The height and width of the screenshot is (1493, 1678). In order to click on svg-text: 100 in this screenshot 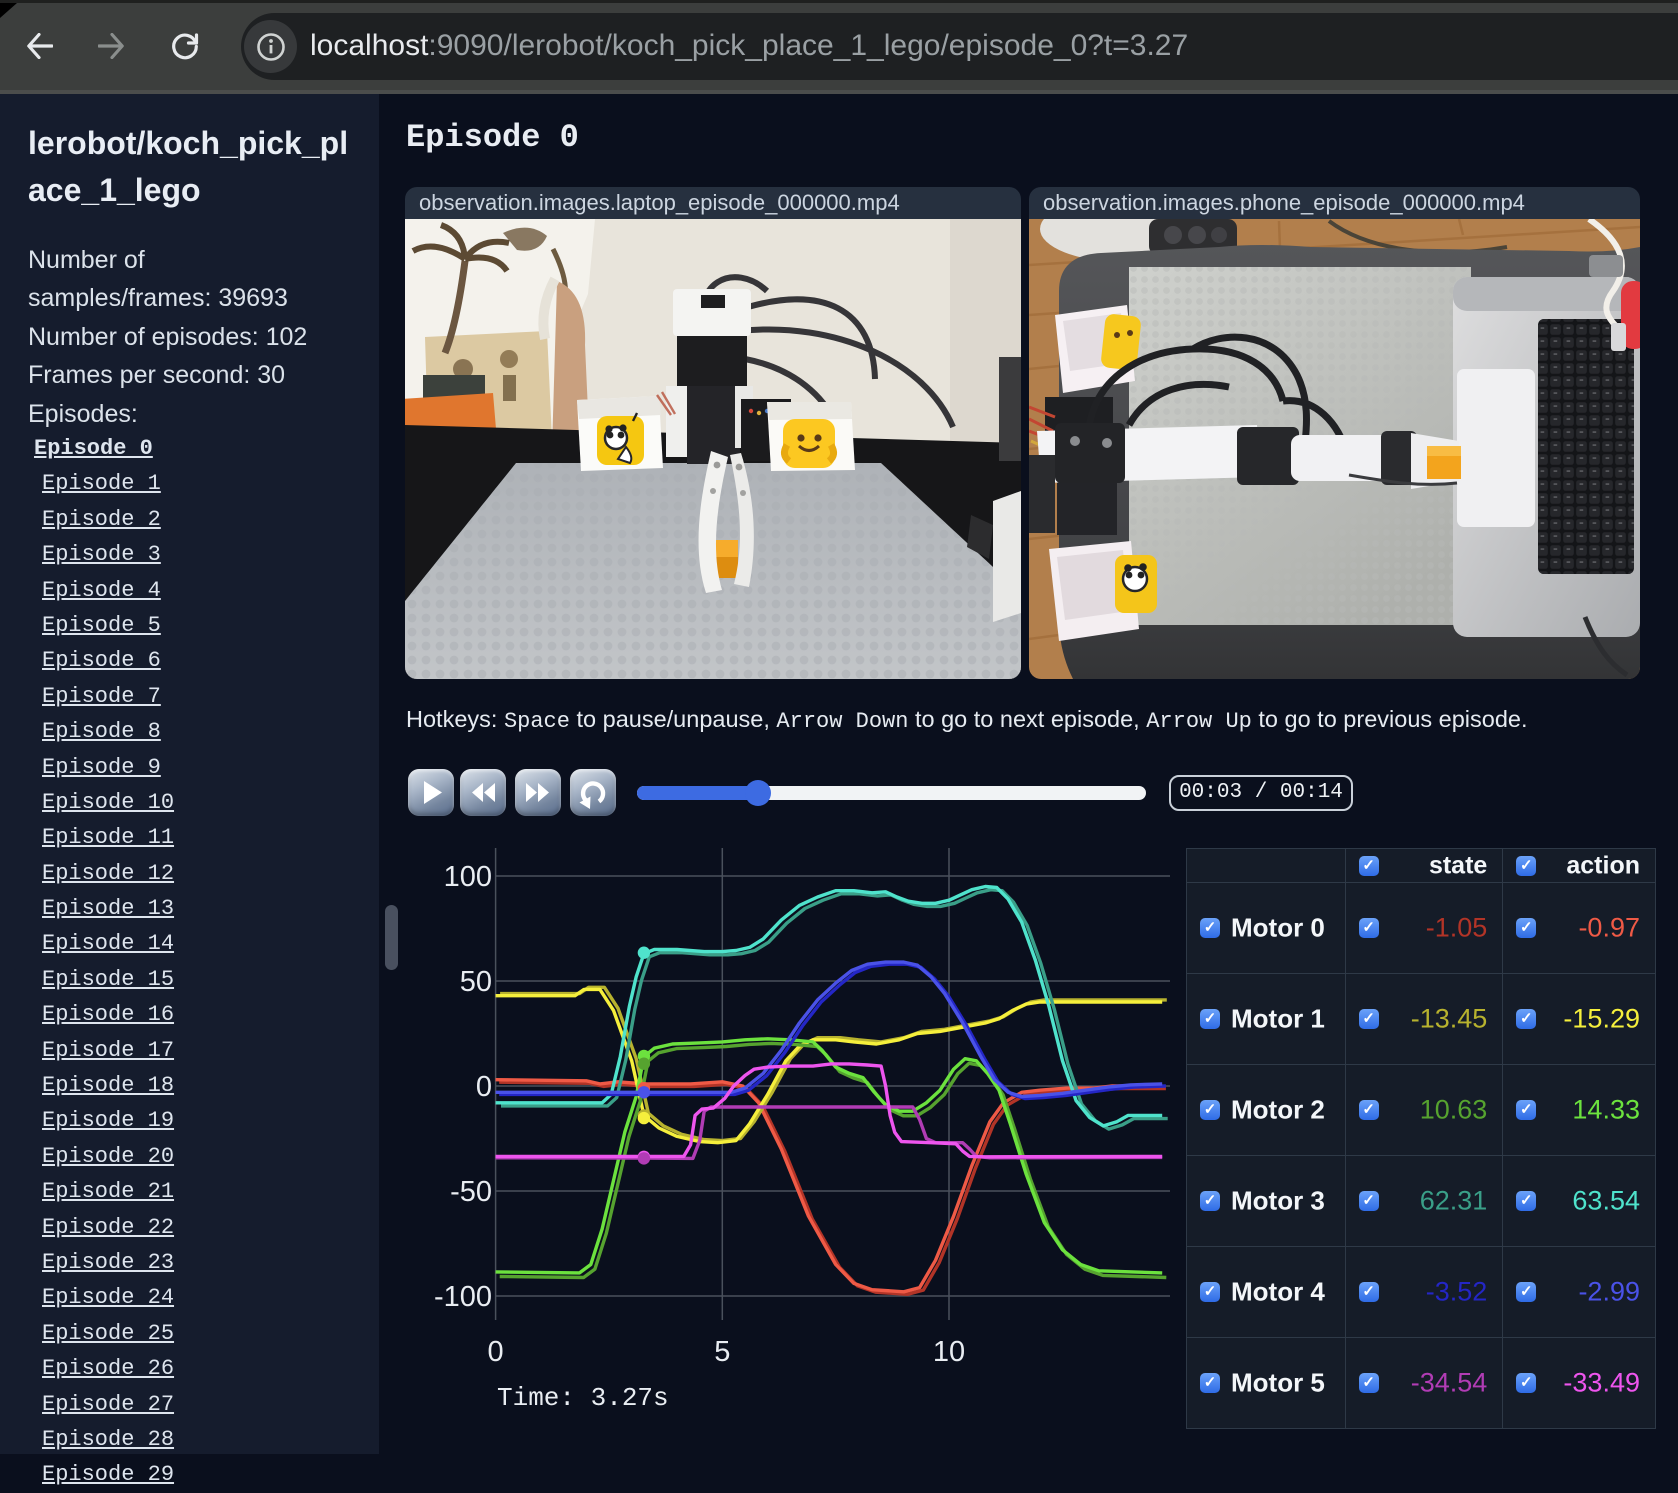, I will do `click(468, 877)`.